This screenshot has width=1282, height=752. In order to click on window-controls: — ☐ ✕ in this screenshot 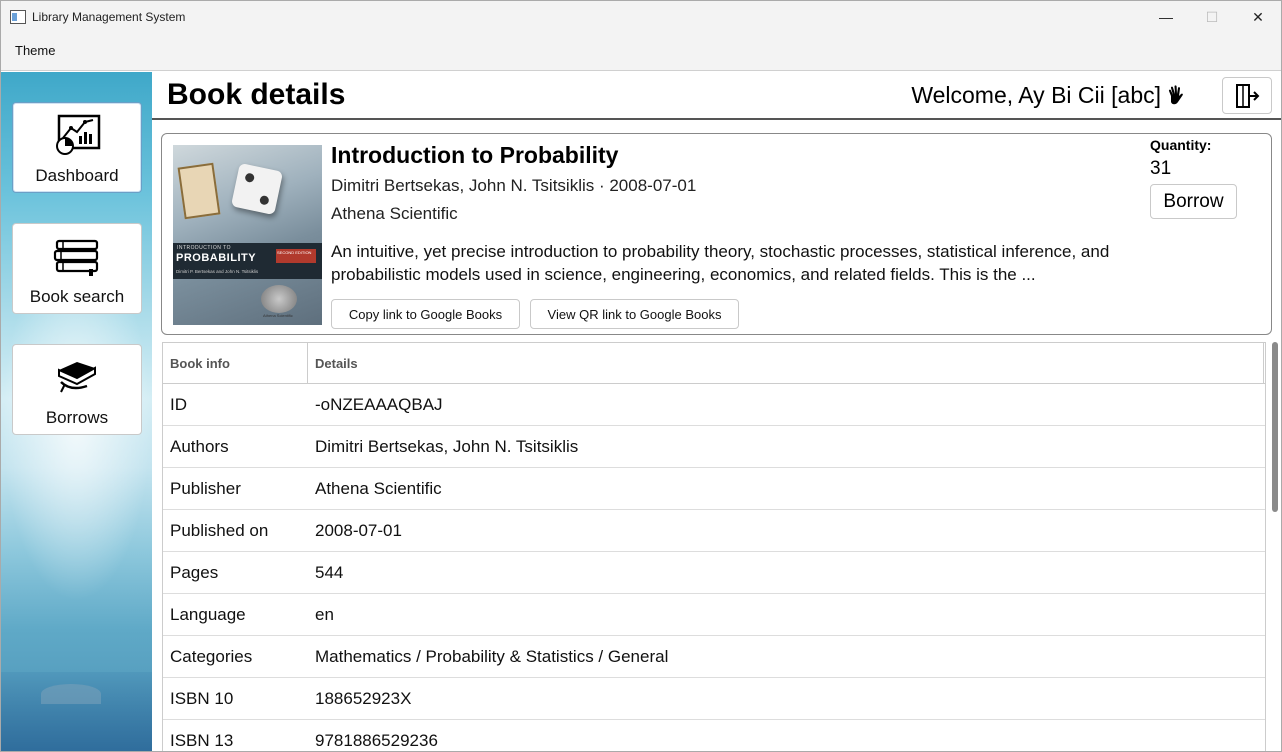, I will do `click(1212, 17)`.